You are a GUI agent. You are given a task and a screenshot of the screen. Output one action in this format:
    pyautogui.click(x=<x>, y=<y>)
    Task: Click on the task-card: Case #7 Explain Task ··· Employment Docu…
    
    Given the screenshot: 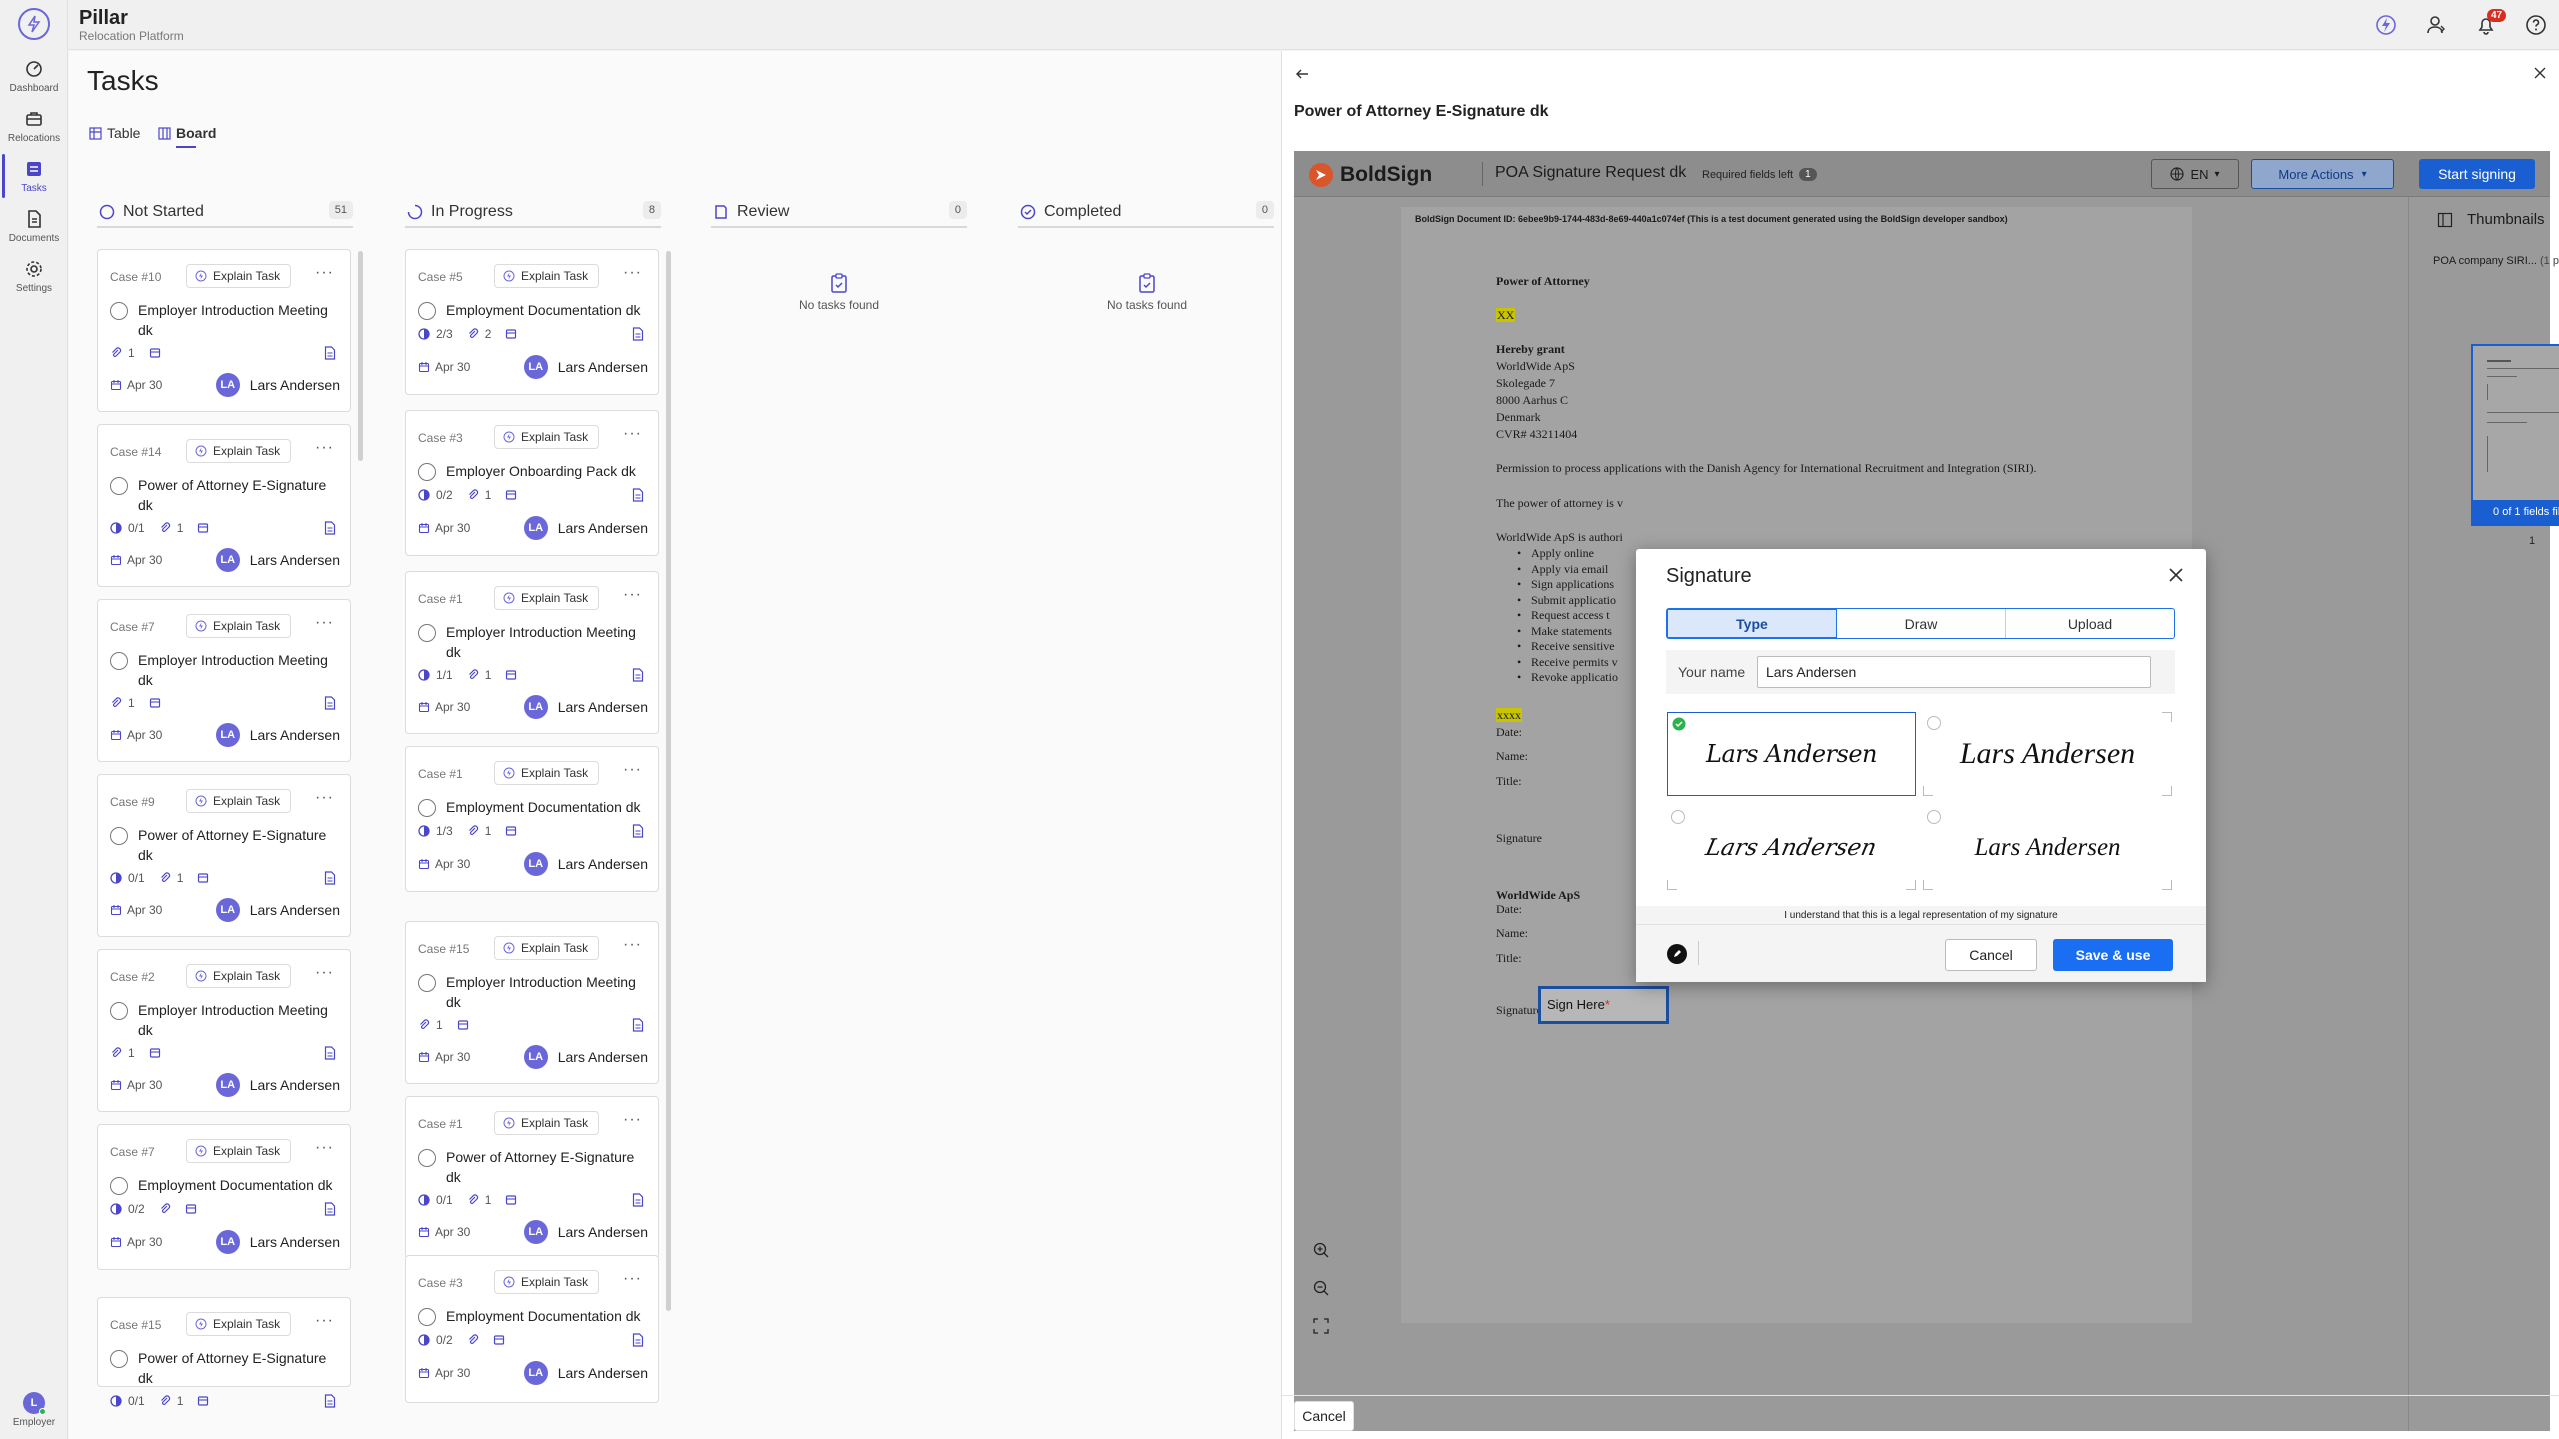 What is the action you would take?
    pyautogui.click(x=224, y=1197)
    